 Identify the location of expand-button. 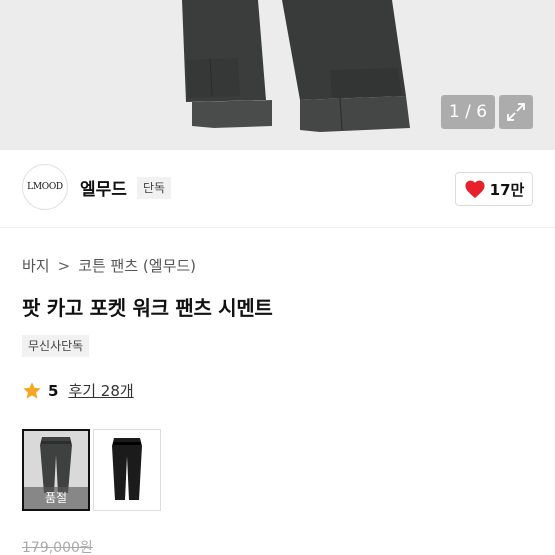
(516, 112).